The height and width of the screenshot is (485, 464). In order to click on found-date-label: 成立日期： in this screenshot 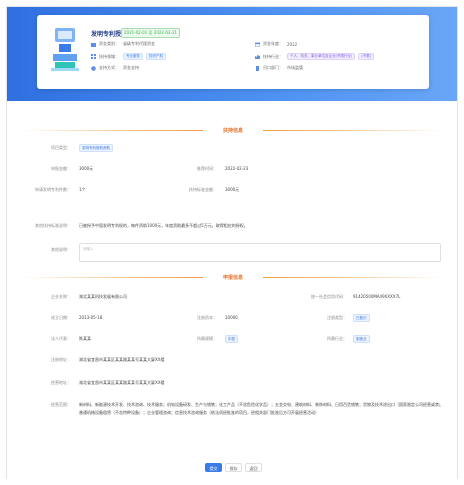, I will do `click(61, 317)`.